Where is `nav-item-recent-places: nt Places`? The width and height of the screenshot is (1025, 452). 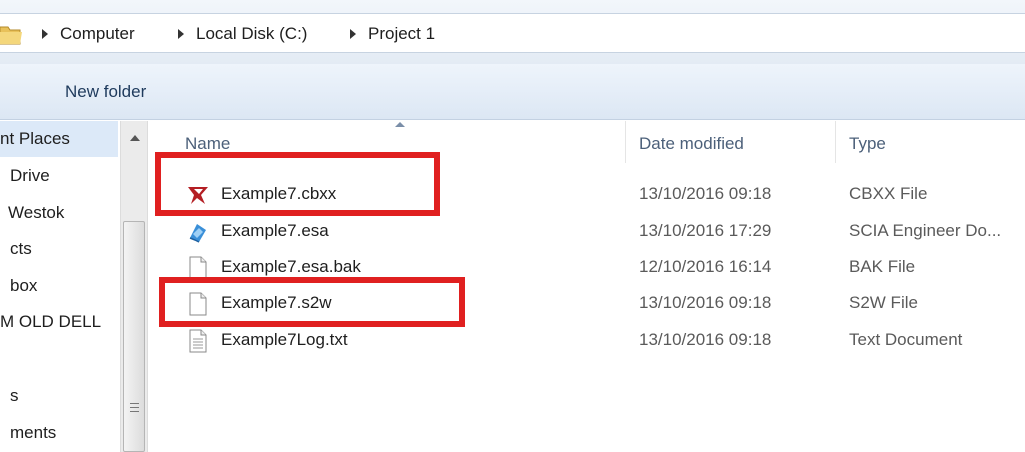 nav-item-recent-places: nt Places is located at coordinates (59, 139).